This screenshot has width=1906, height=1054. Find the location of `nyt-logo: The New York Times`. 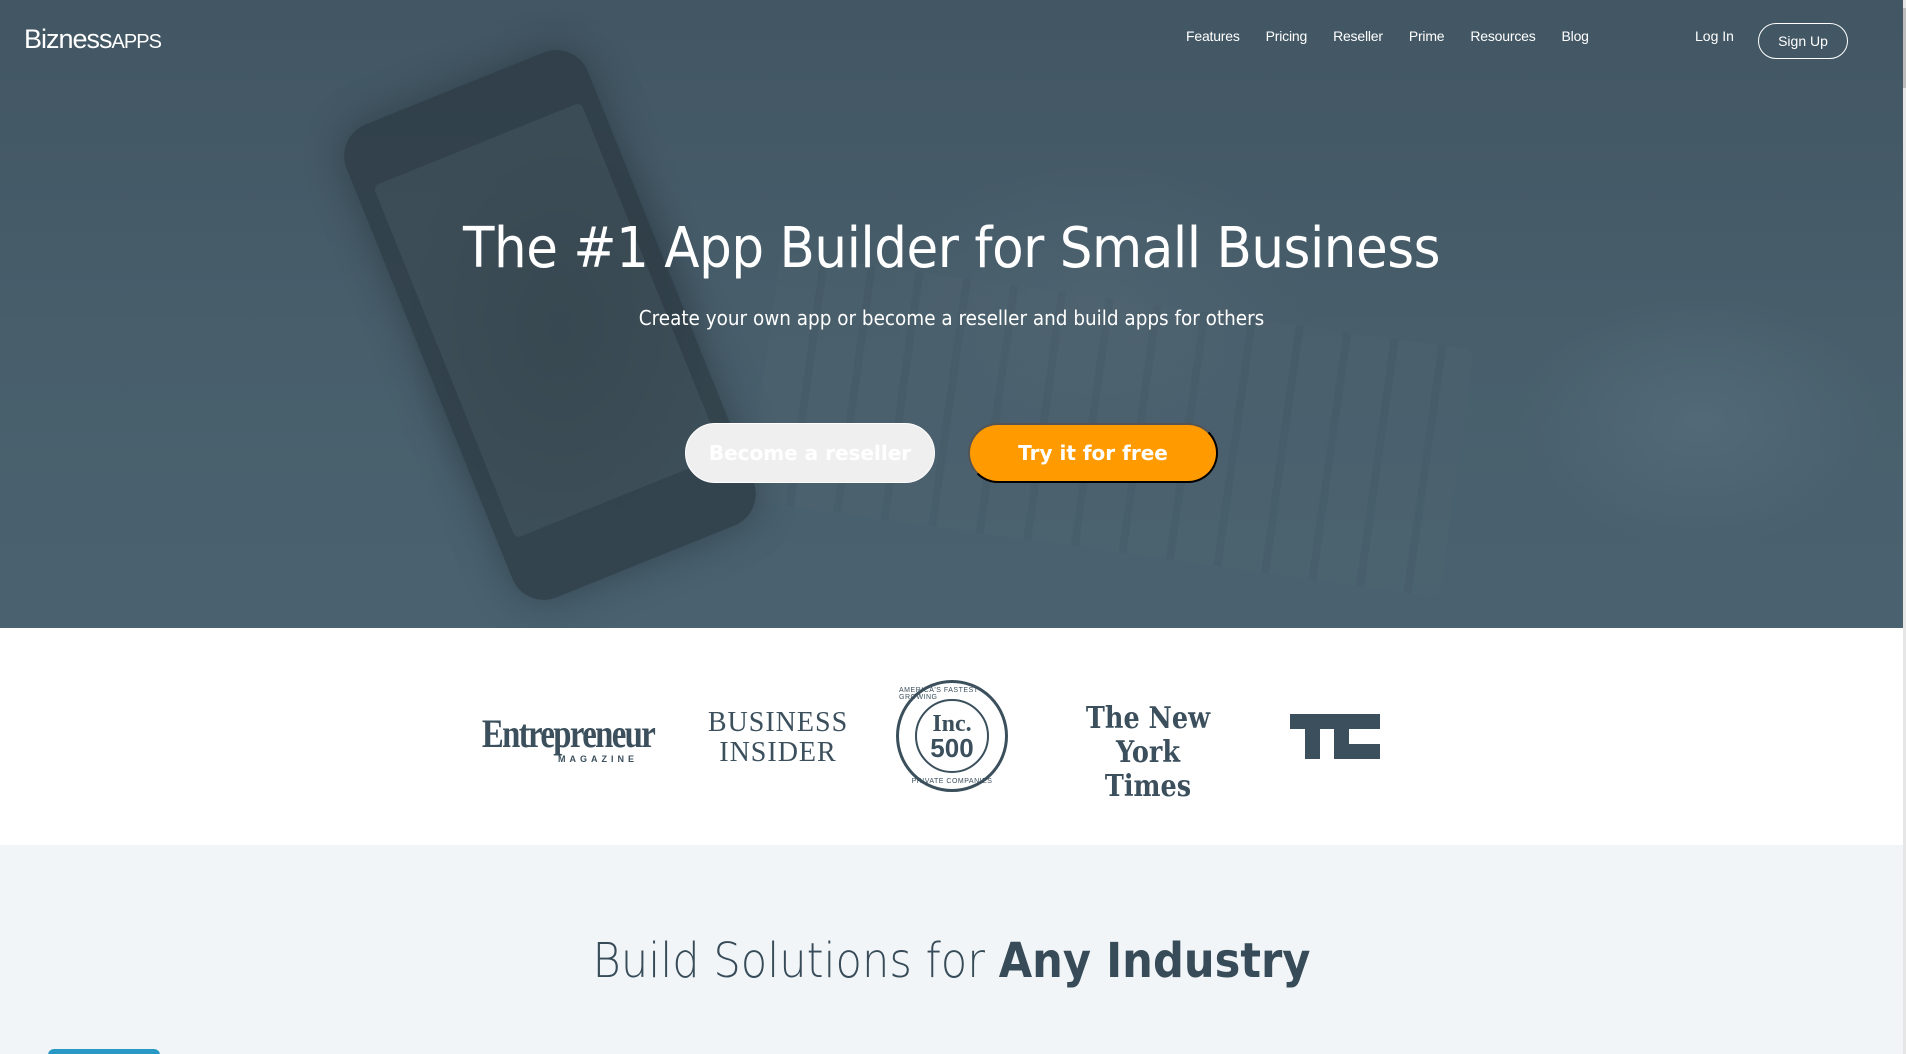

nyt-logo: The New York Times is located at coordinates (1148, 753).